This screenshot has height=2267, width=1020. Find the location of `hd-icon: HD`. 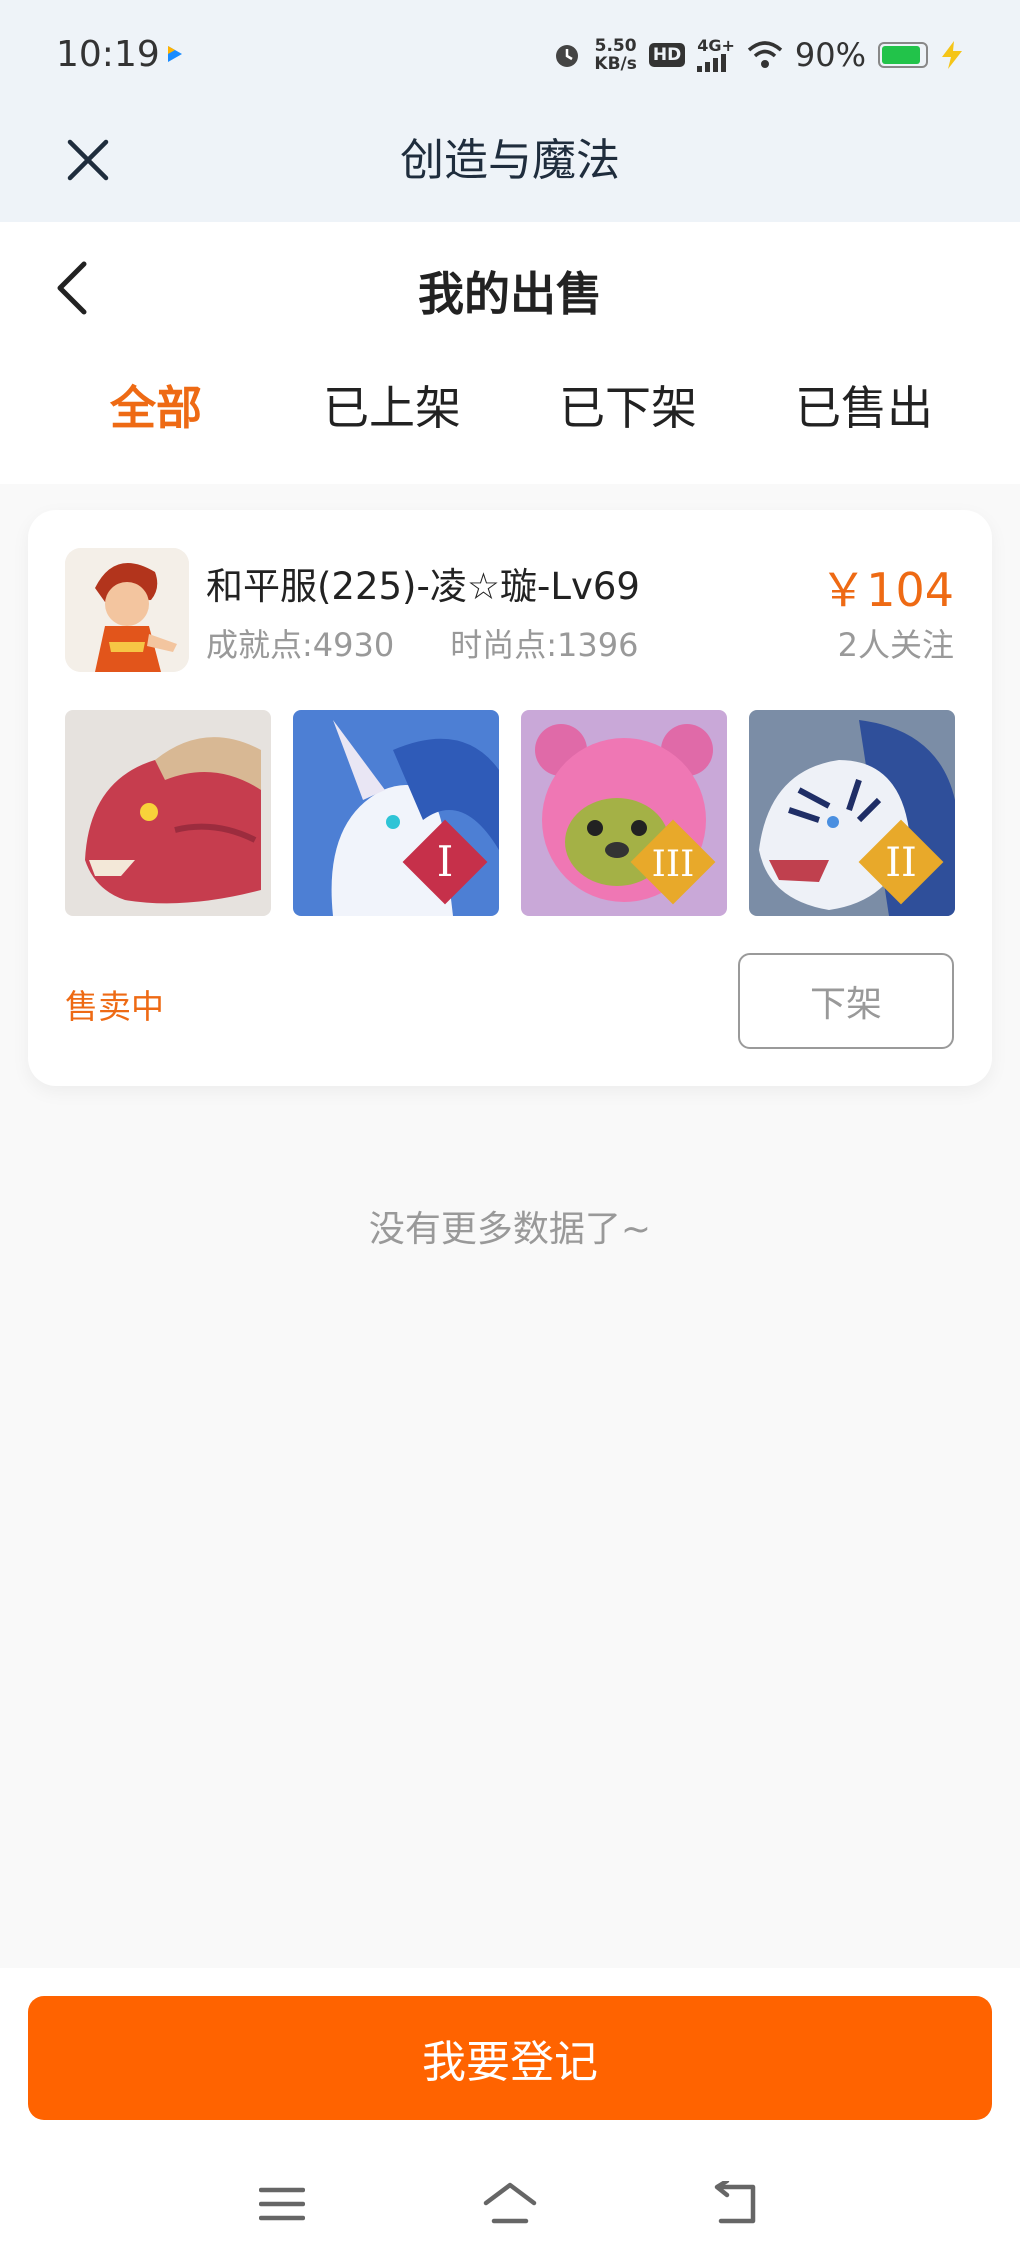

hd-icon: HD is located at coordinates (667, 55).